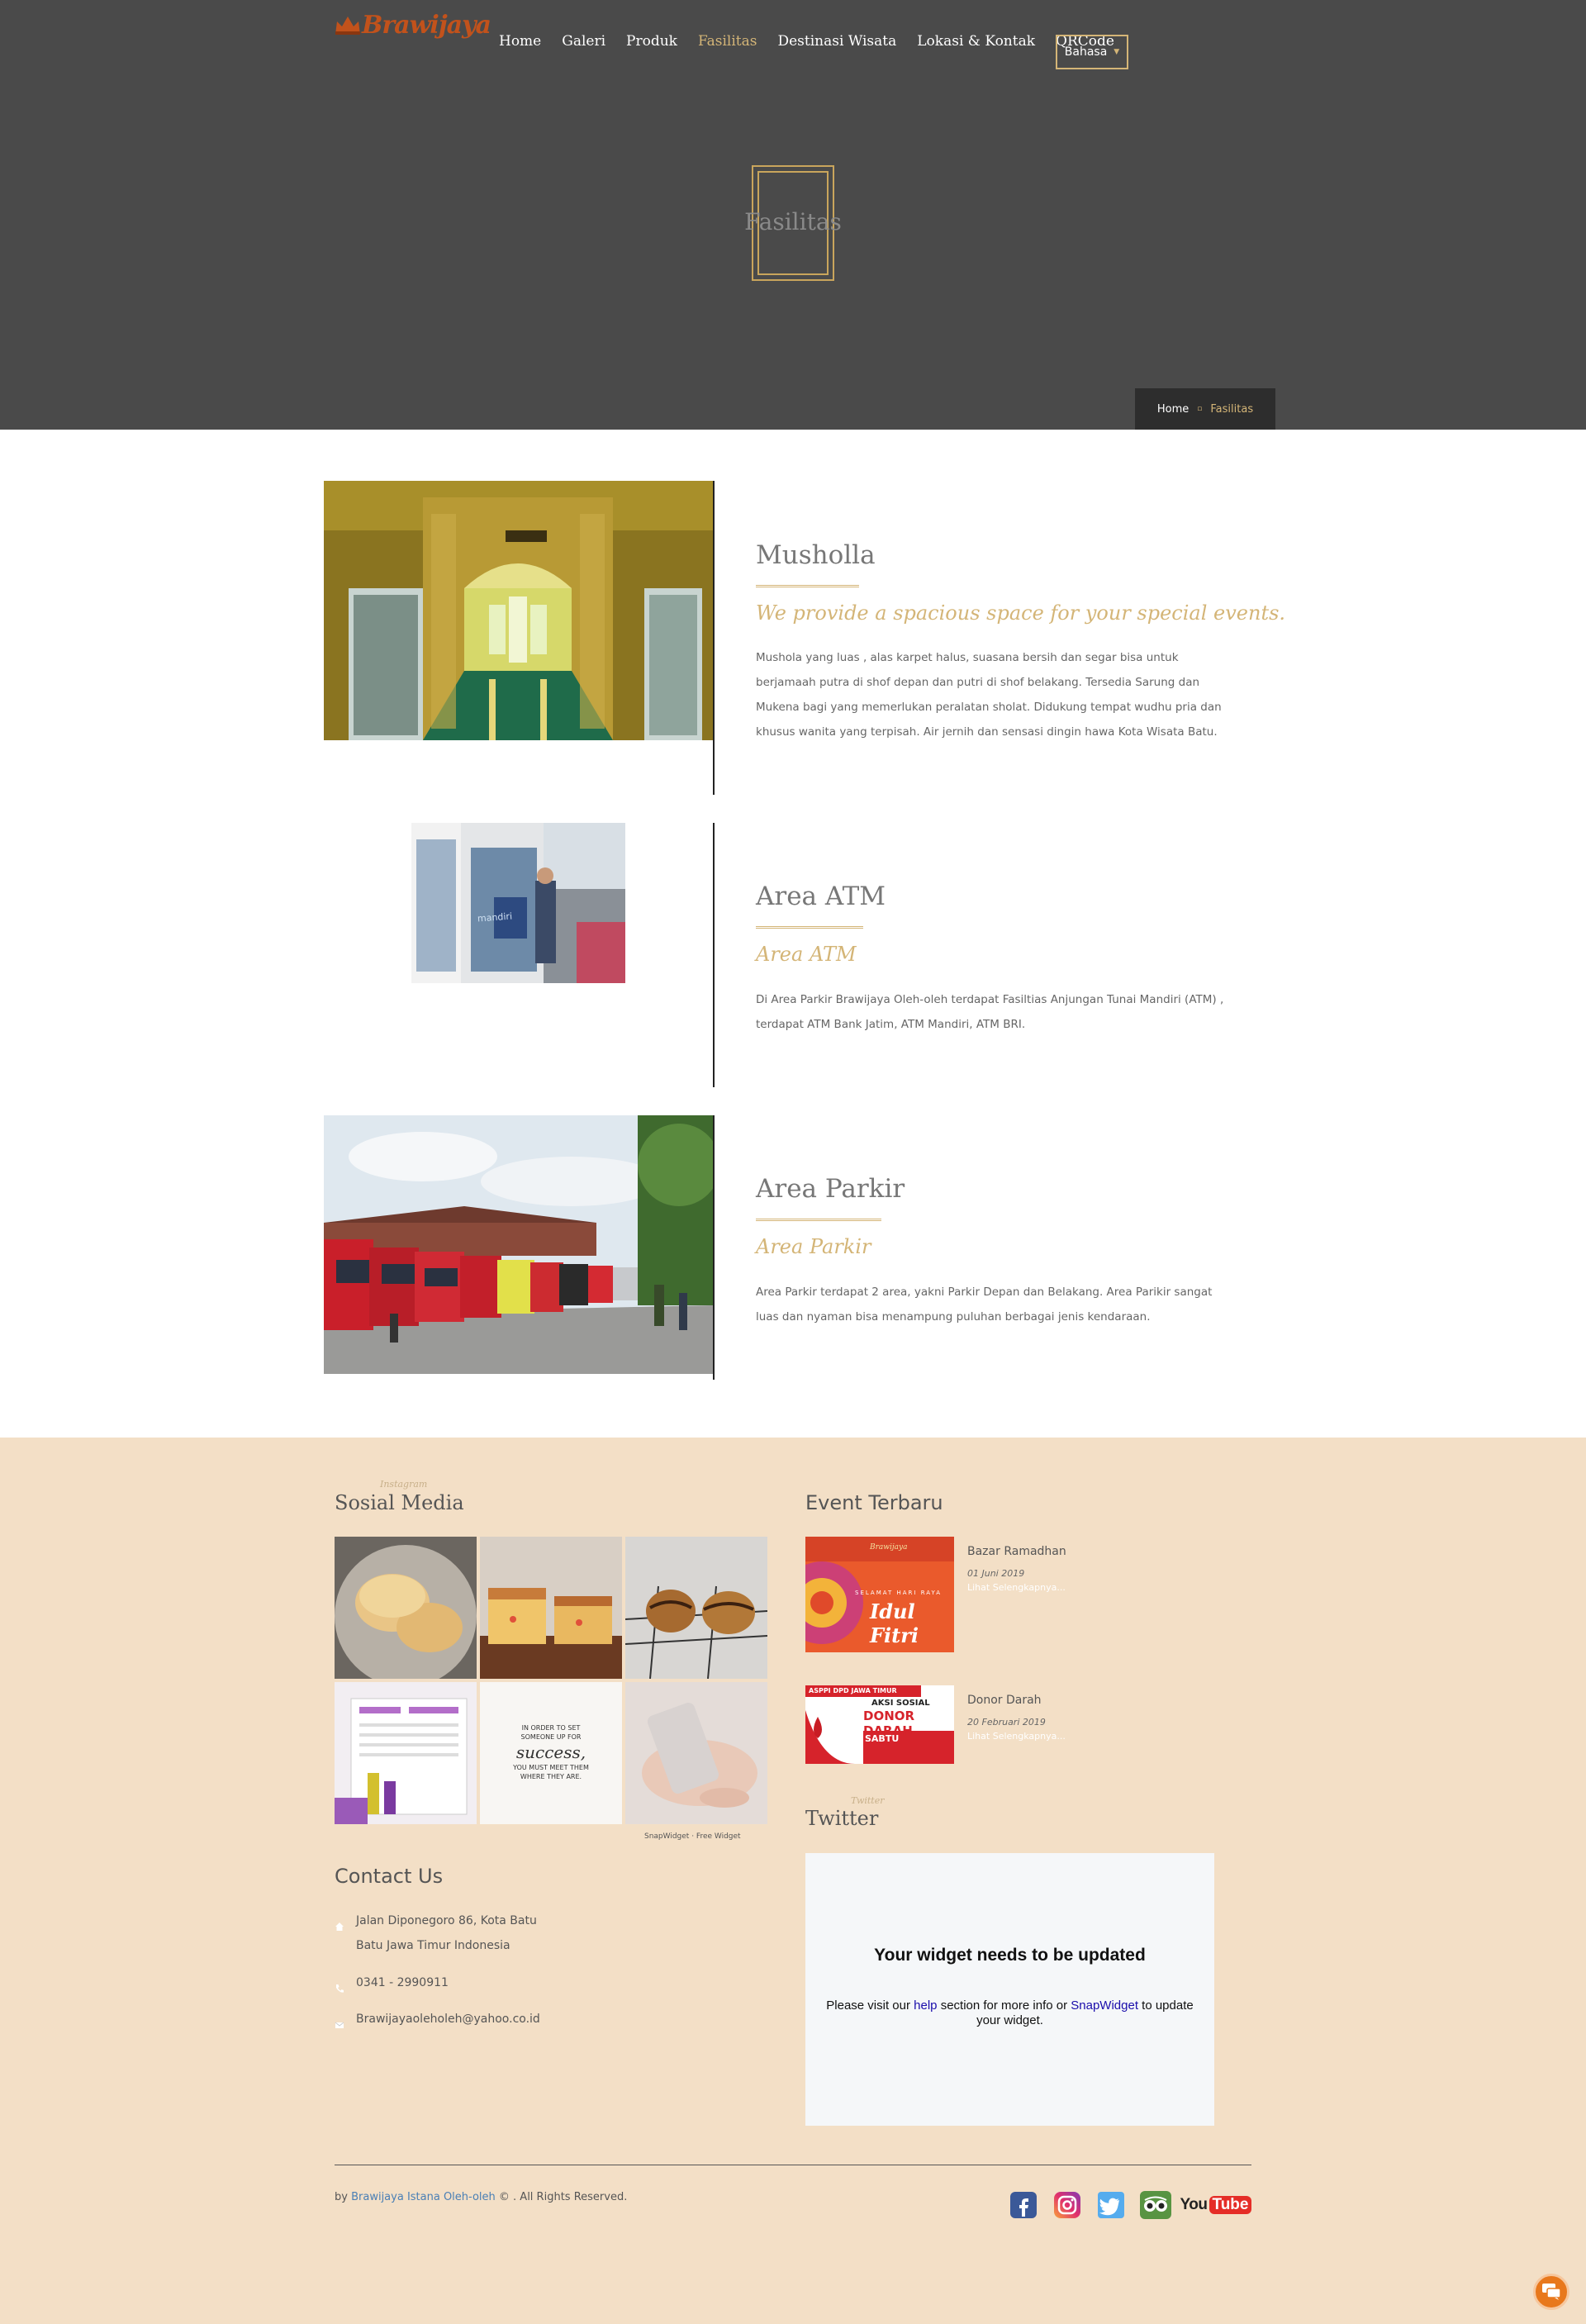 This screenshot has width=1586, height=2324. Describe the element at coordinates (836, 42) in the screenshot. I see `nav-destinasi-wisata: Destinasi Wisata` at that location.